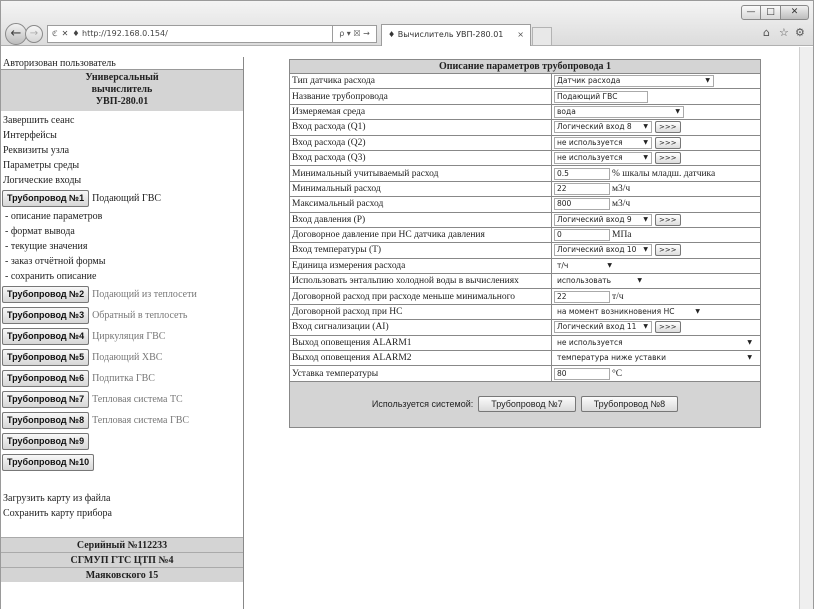  I want to click on temperature-input-select: Логический вход 10, so click(603, 250).